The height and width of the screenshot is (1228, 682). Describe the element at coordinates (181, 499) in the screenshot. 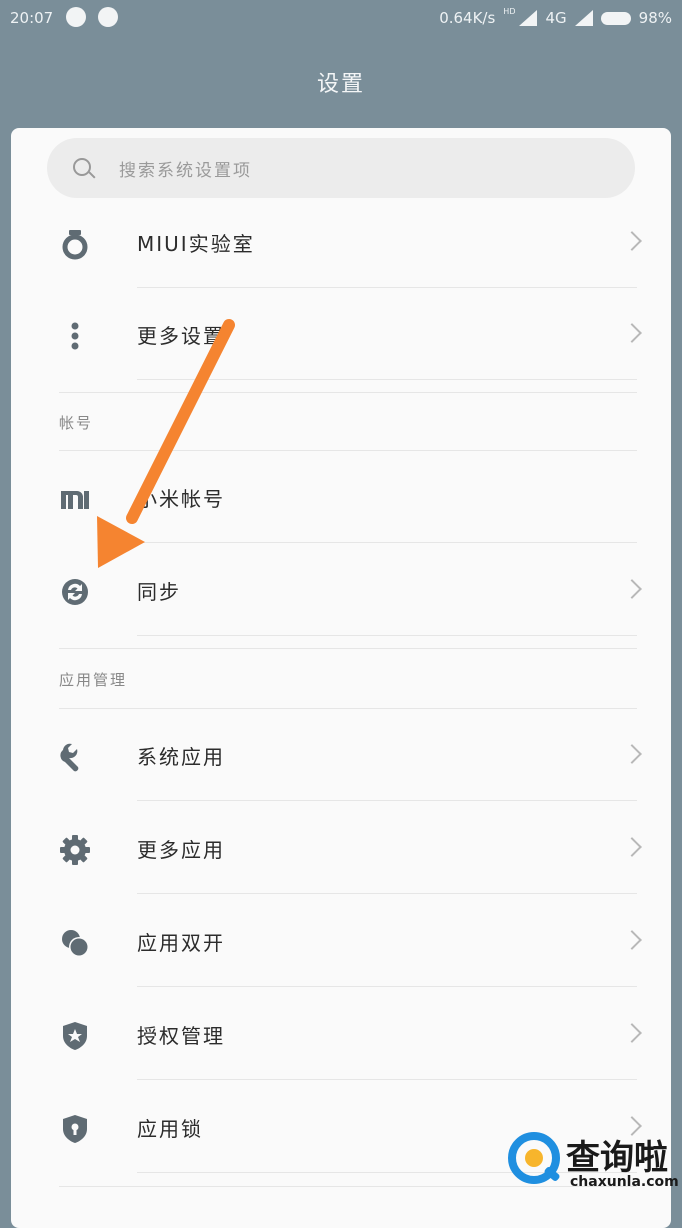

I see `row-label: 小米帐号` at that location.